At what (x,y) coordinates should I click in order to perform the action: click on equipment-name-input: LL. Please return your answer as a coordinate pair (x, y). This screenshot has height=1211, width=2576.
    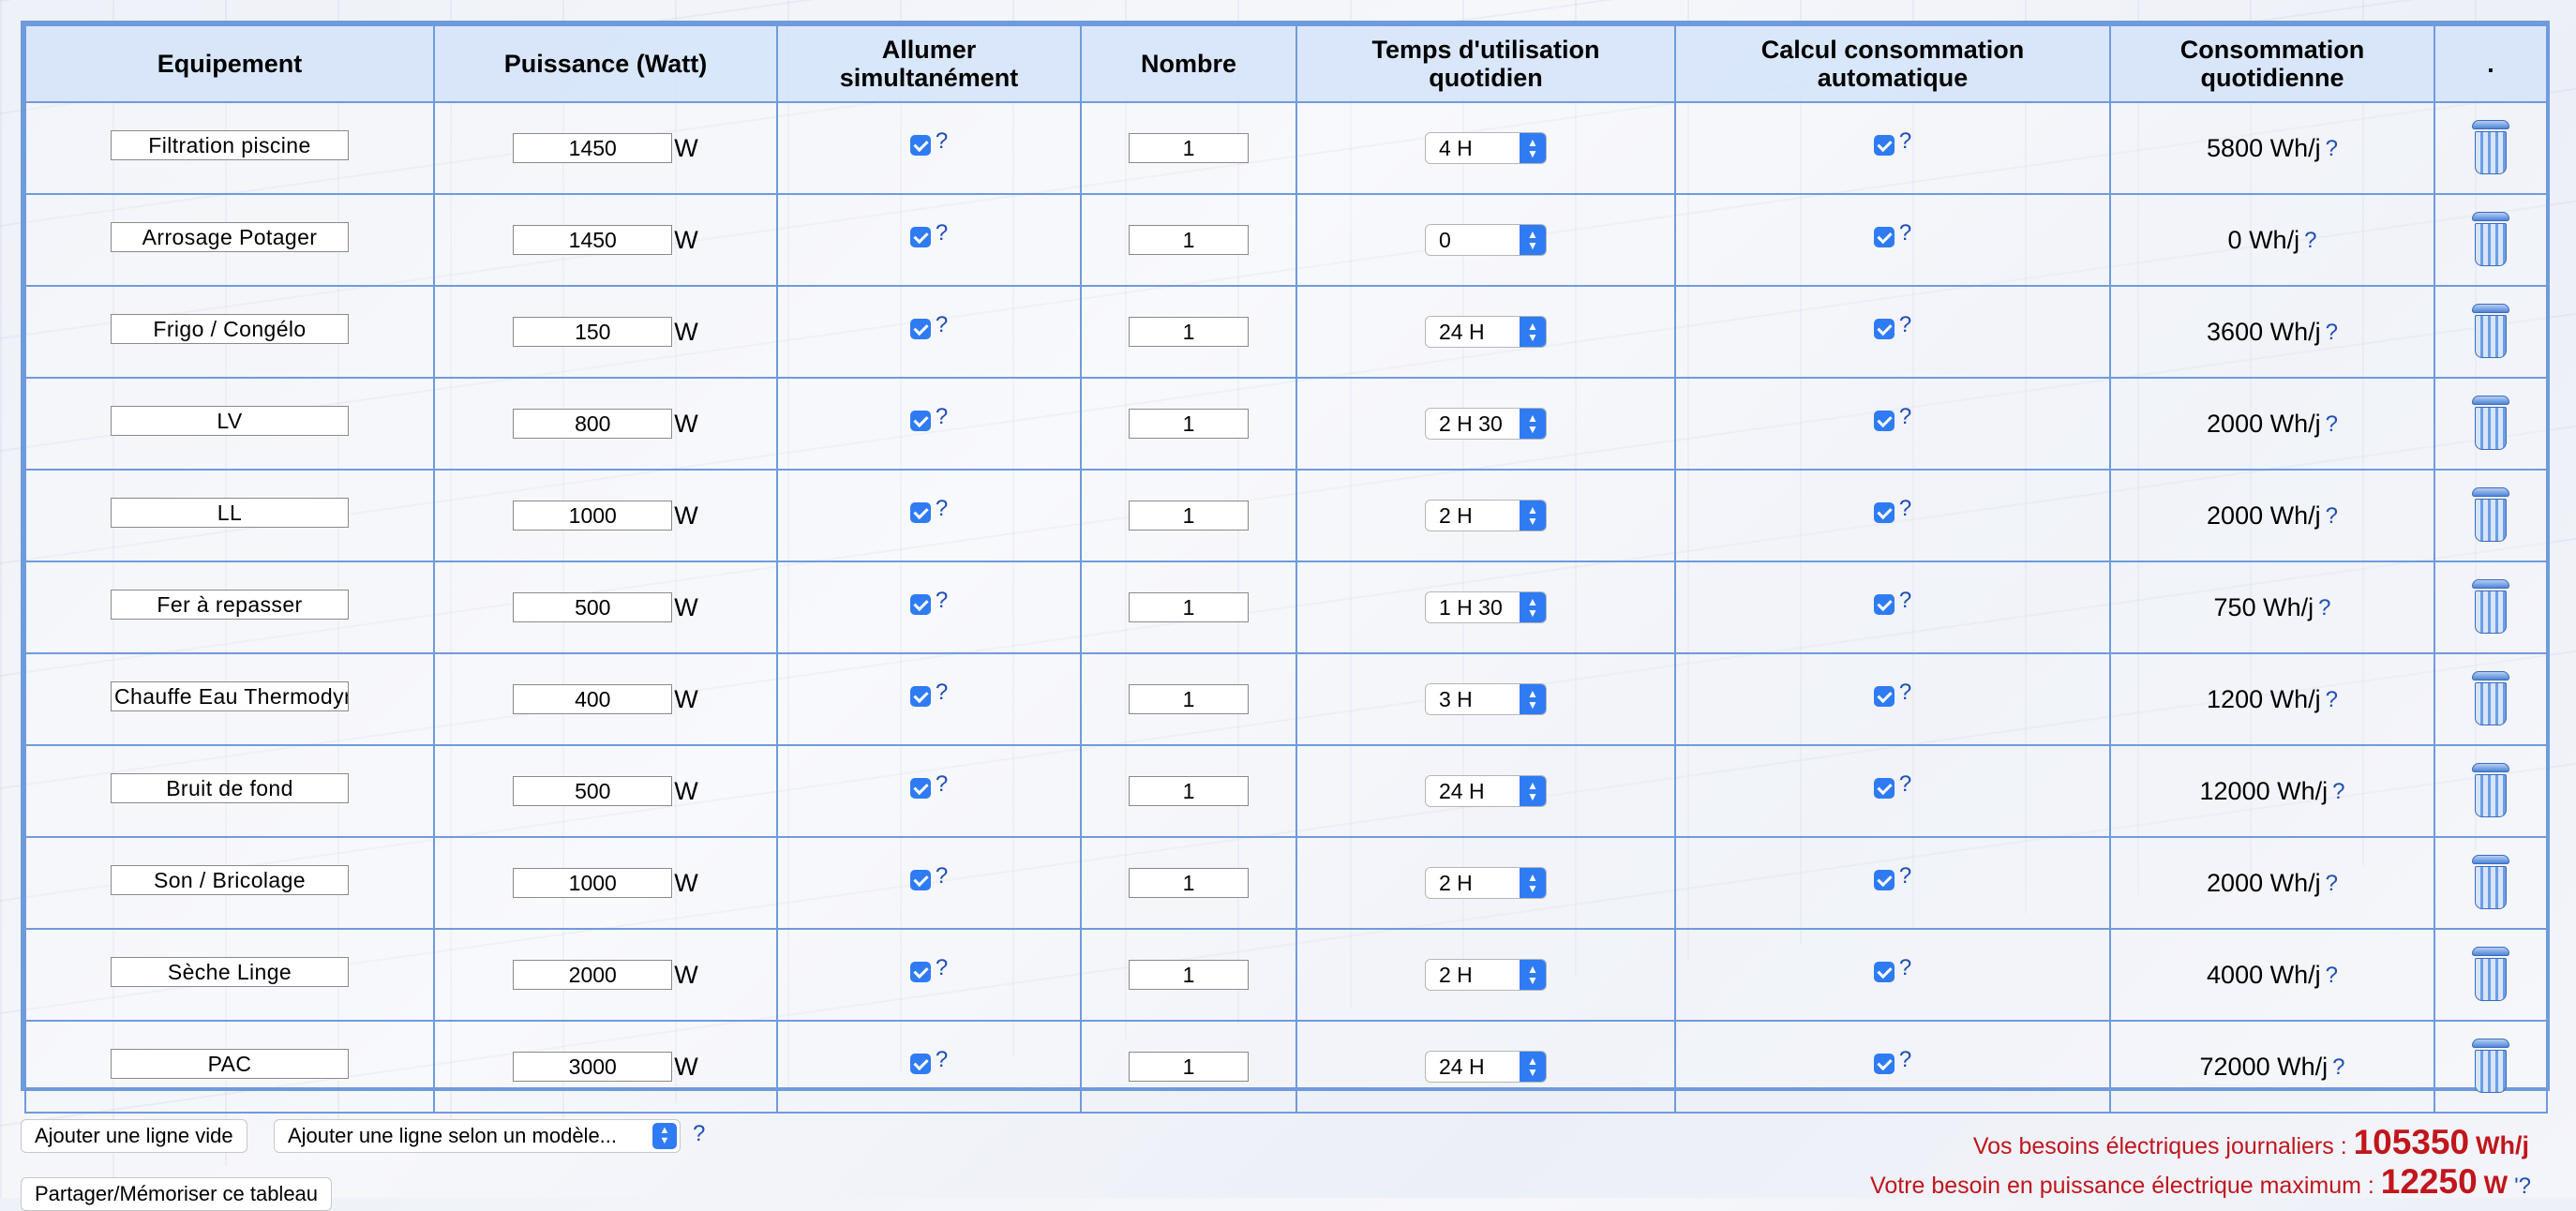
    Looking at the image, I should click on (230, 512).